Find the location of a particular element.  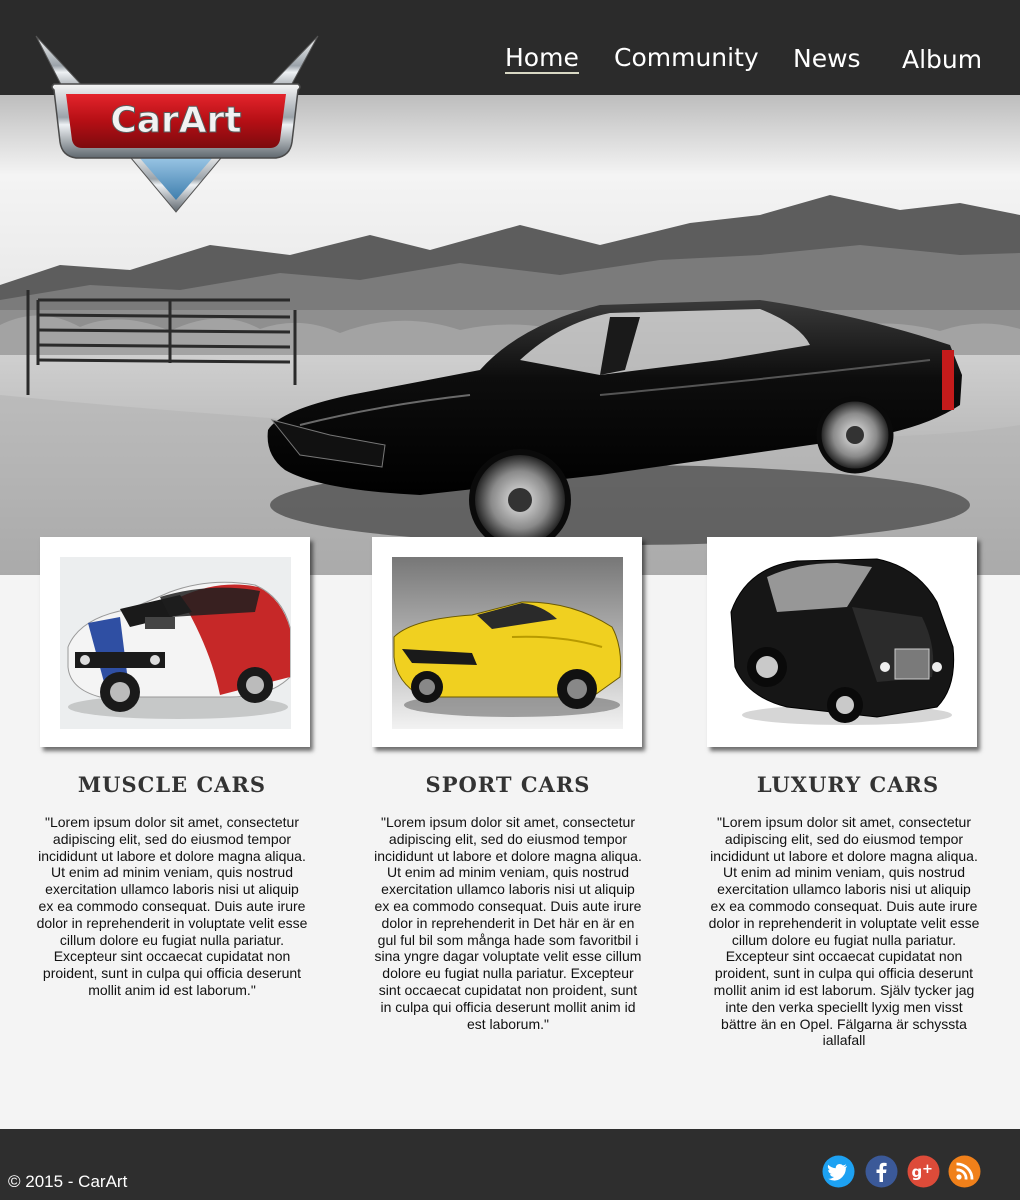

luxury-car-image is located at coordinates (842, 643).